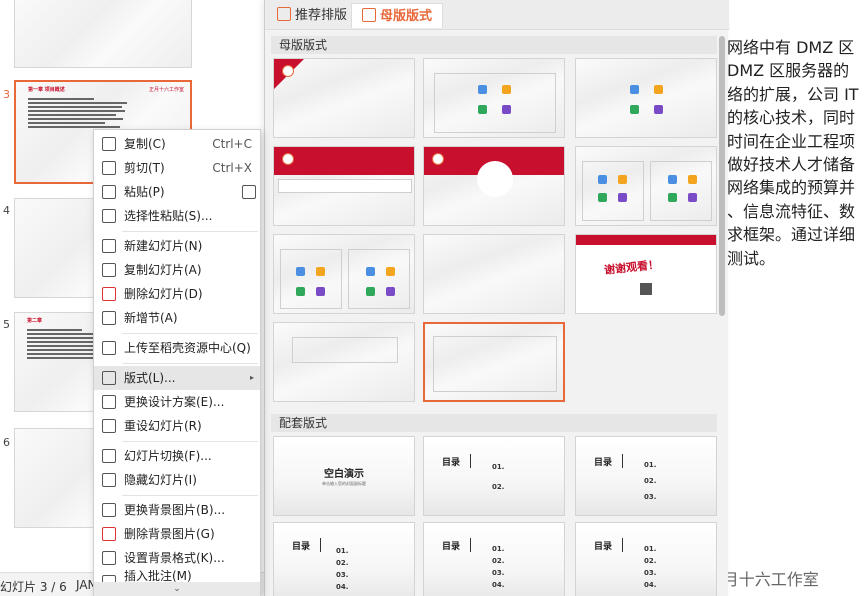  I want to click on menu-item-new-section: 新增节(A), so click(177, 318).